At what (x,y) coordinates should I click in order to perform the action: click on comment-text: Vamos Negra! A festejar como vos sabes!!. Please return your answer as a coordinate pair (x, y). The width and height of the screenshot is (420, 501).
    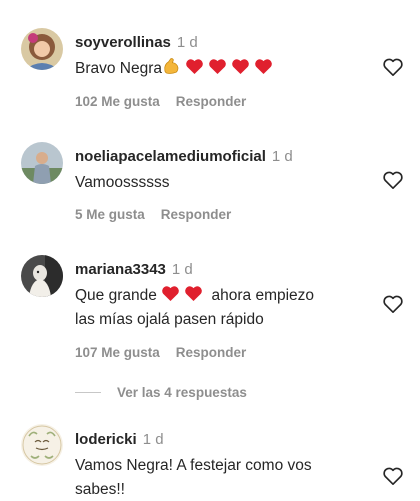
    Looking at the image, I should click on (224, 477).